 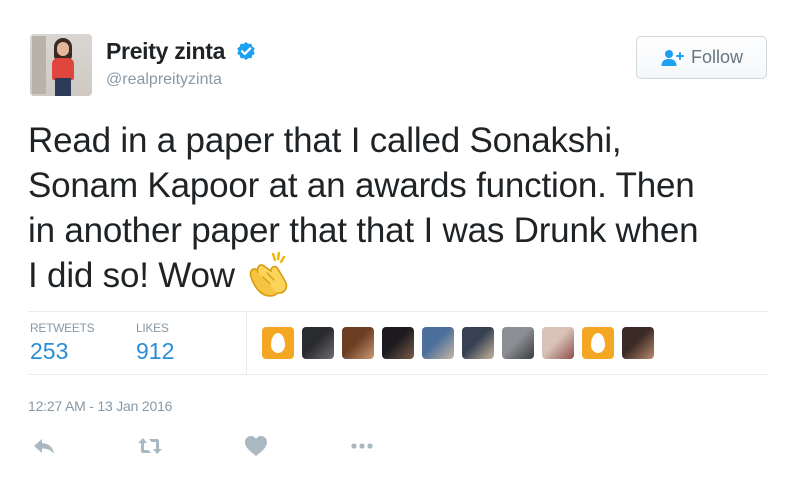 I want to click on like-icon, so click(x=256, y=446).